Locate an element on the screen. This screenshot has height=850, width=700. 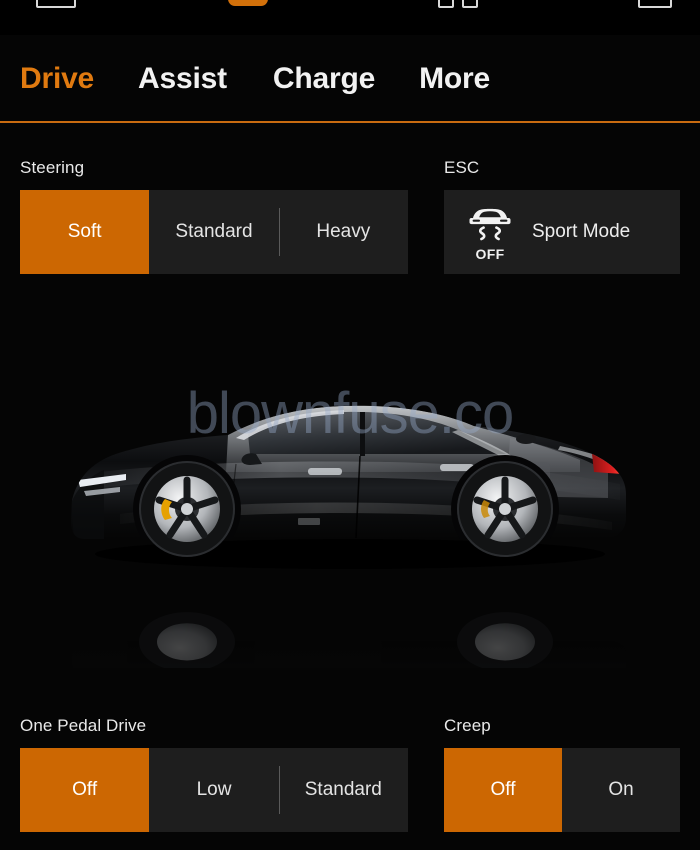
tile-left-icon is located at coordinates (446, 4).